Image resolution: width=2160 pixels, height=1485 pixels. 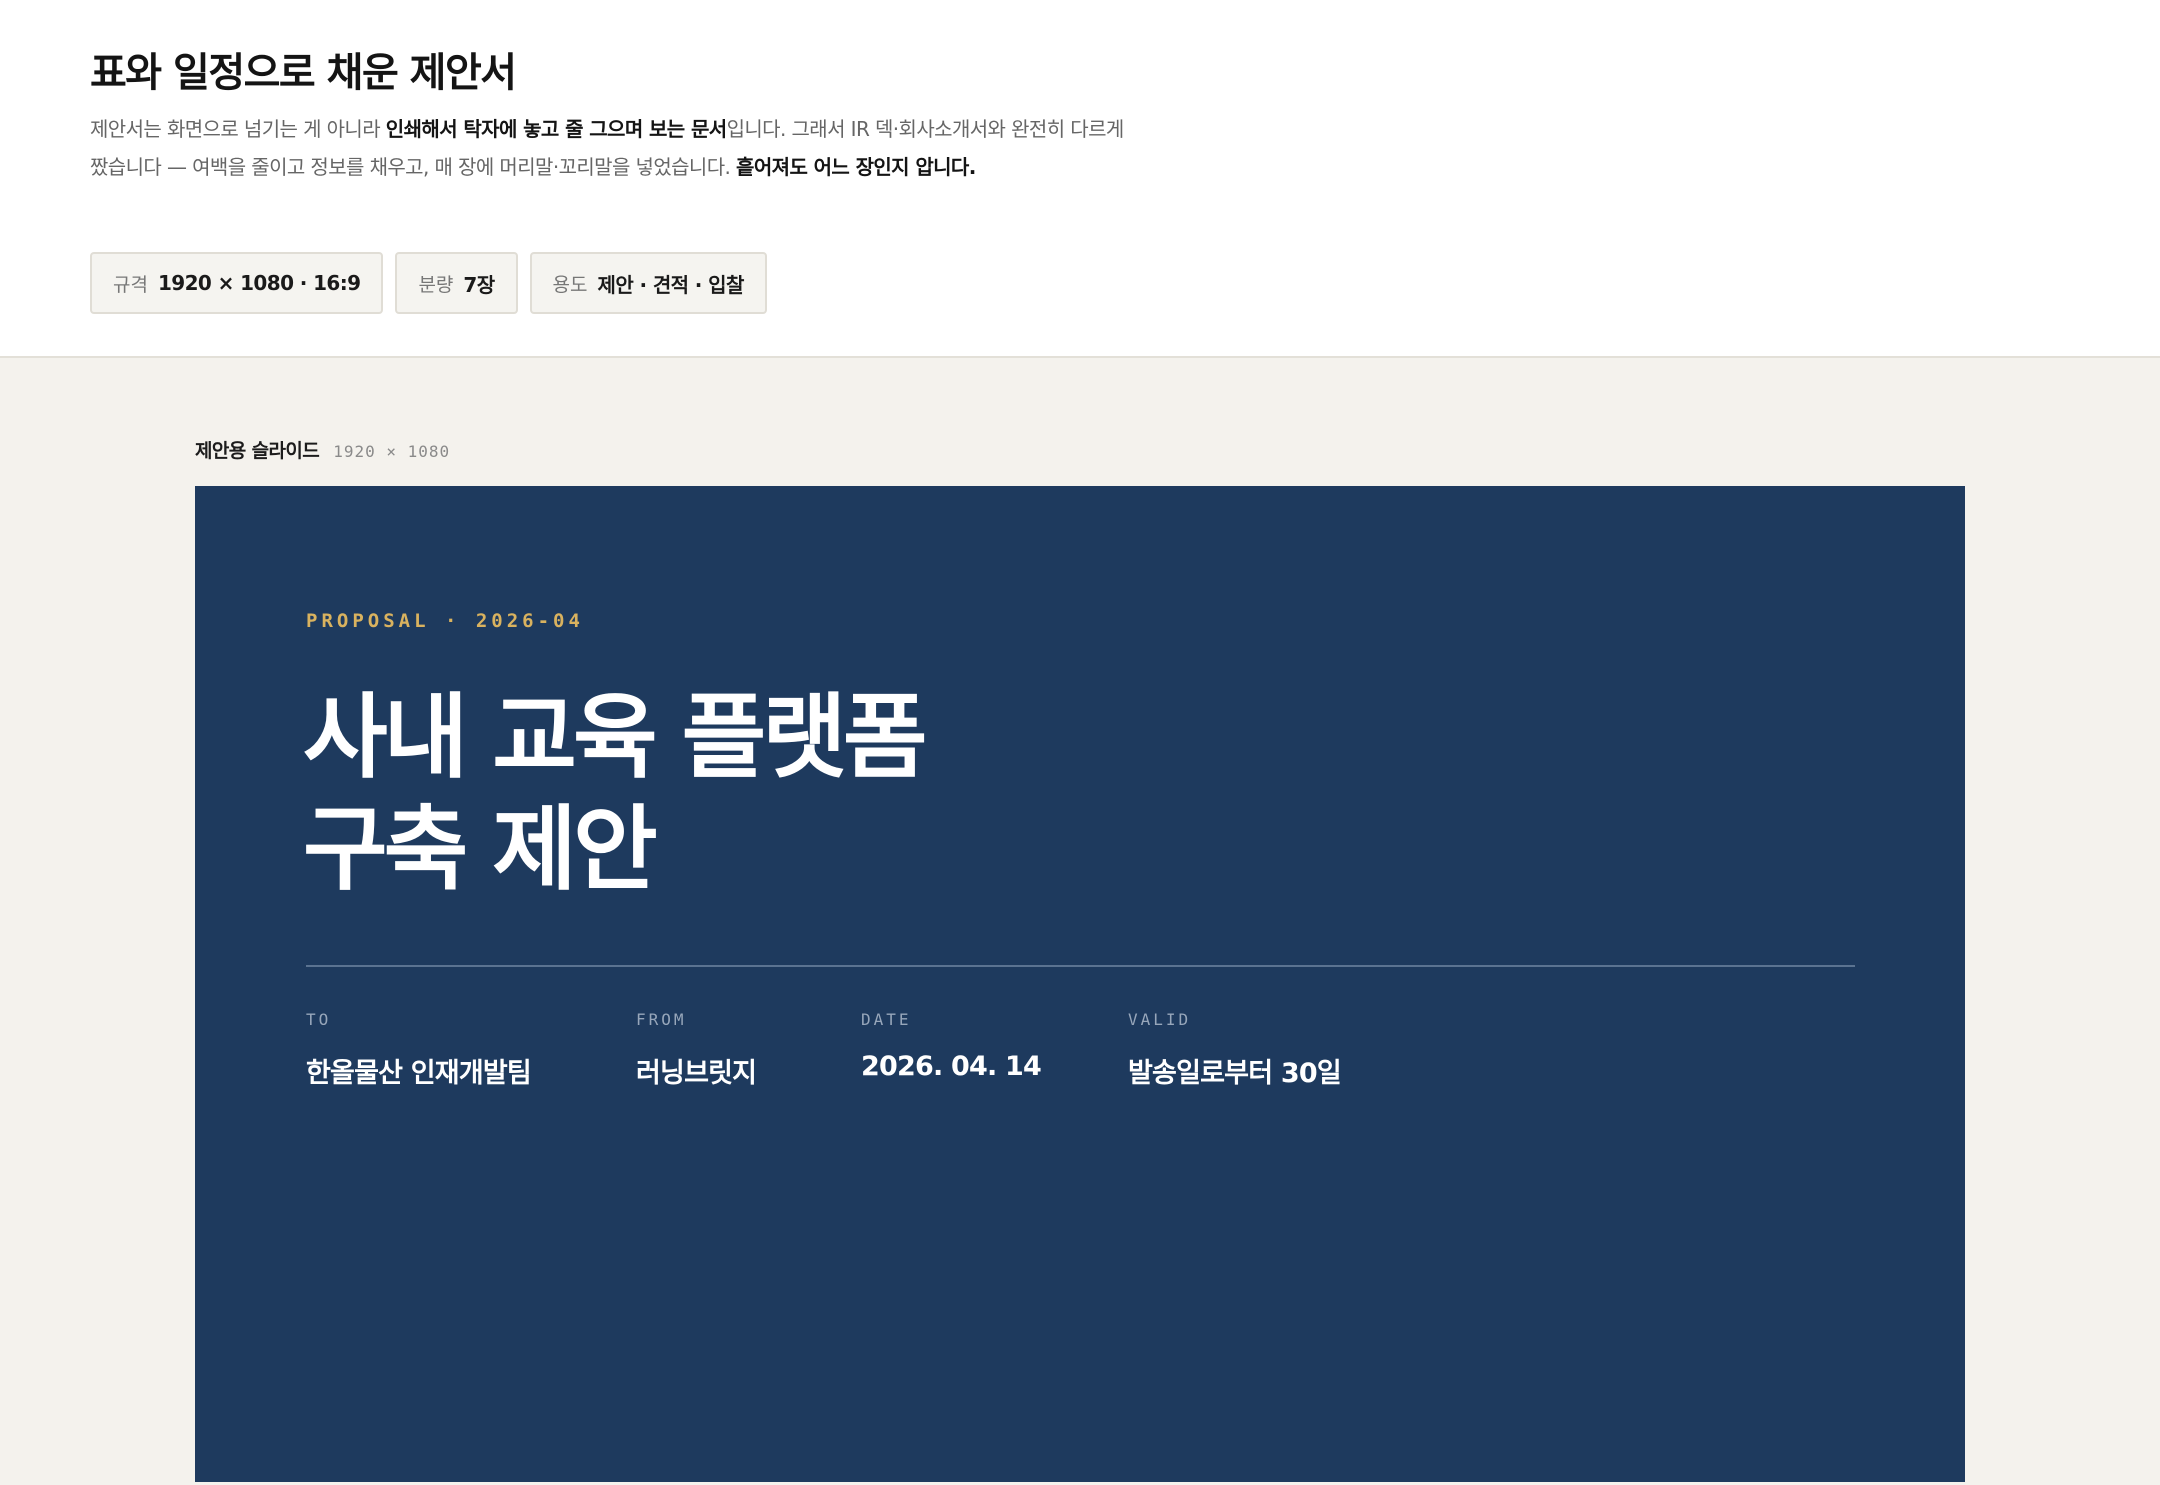 What do you see at coordinates (445, 621) in the screenshot?
I see `slide-eyebrow: PROPOSAL · 2026-04` at bounding box center [445, 621].